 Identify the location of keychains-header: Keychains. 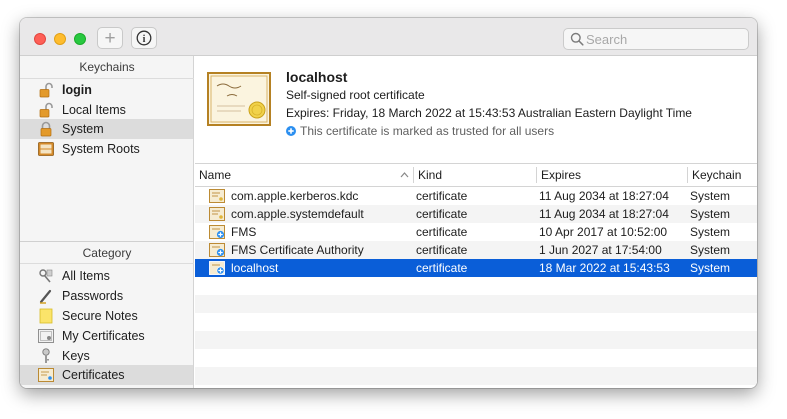
(107, 67).